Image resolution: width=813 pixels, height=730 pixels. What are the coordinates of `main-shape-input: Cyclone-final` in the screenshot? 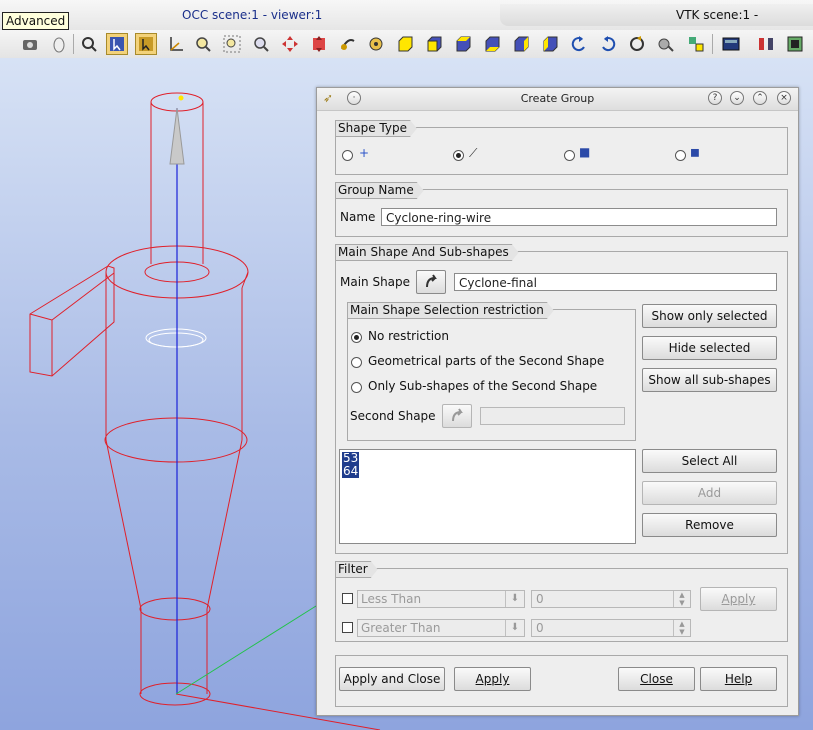 It's located at (615, 282).